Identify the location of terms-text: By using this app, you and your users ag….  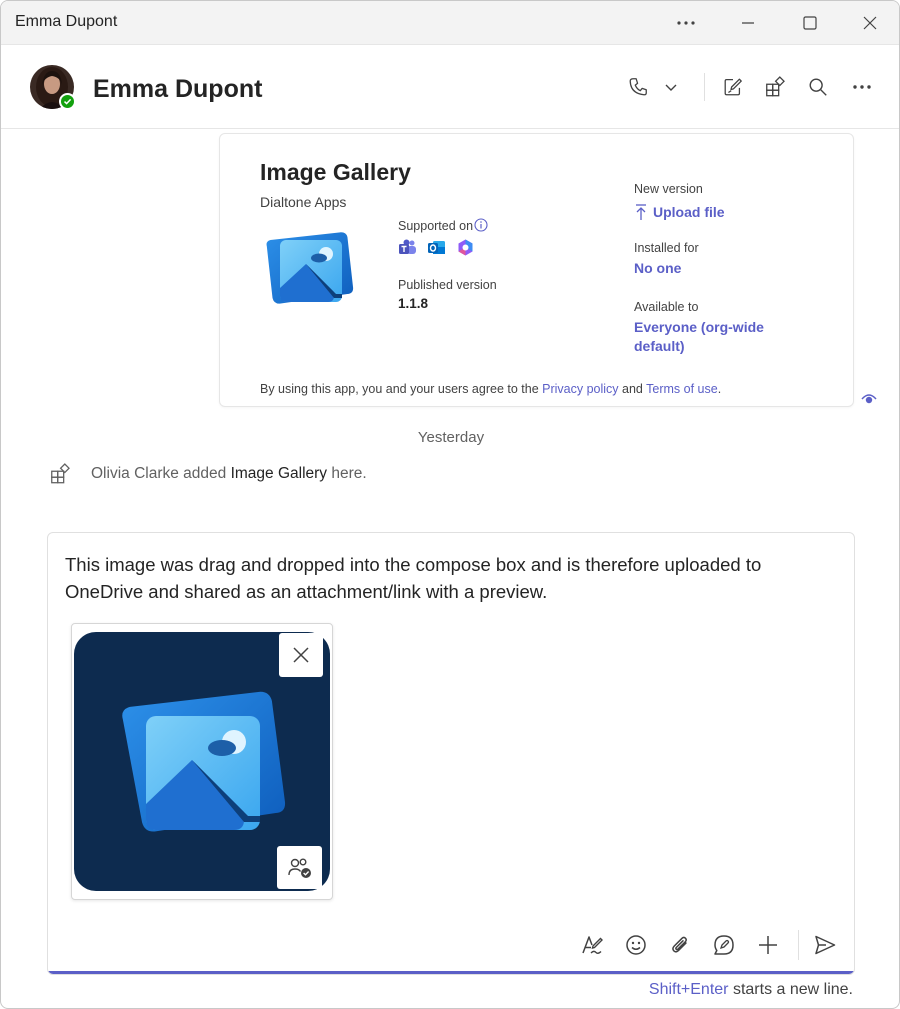
(491, 389).